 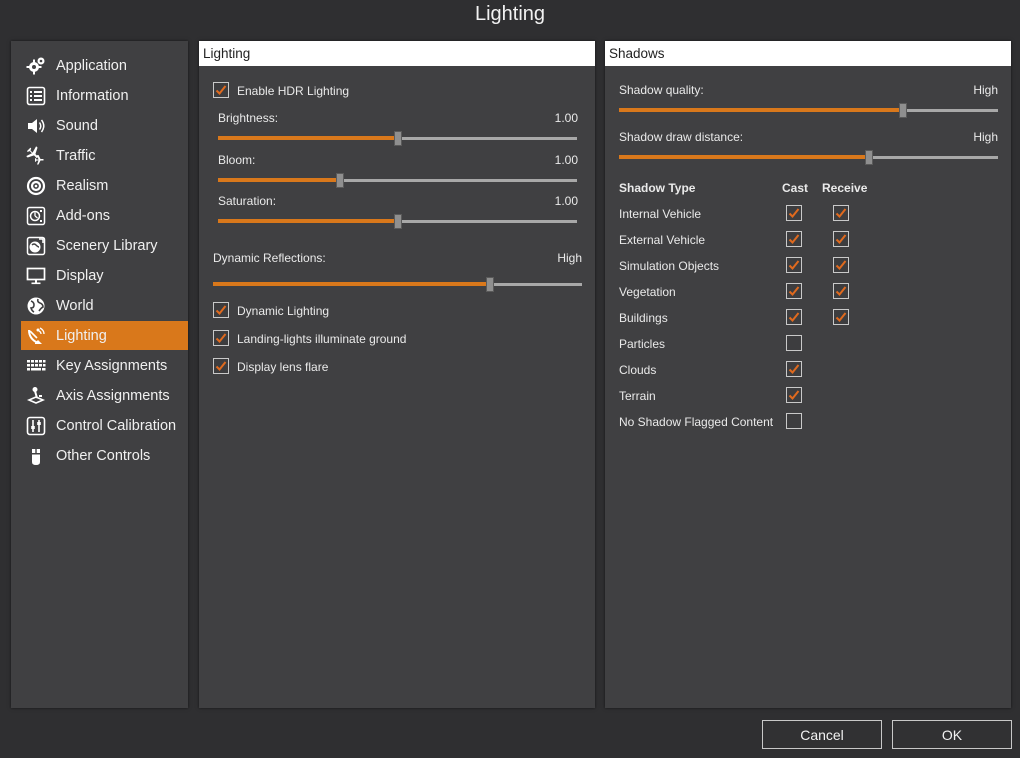 What do you see at coordinates (104, 155) in the screenshot?
I see `sidebar-item-traffic: Traffic` at bounding box center [104, 155].